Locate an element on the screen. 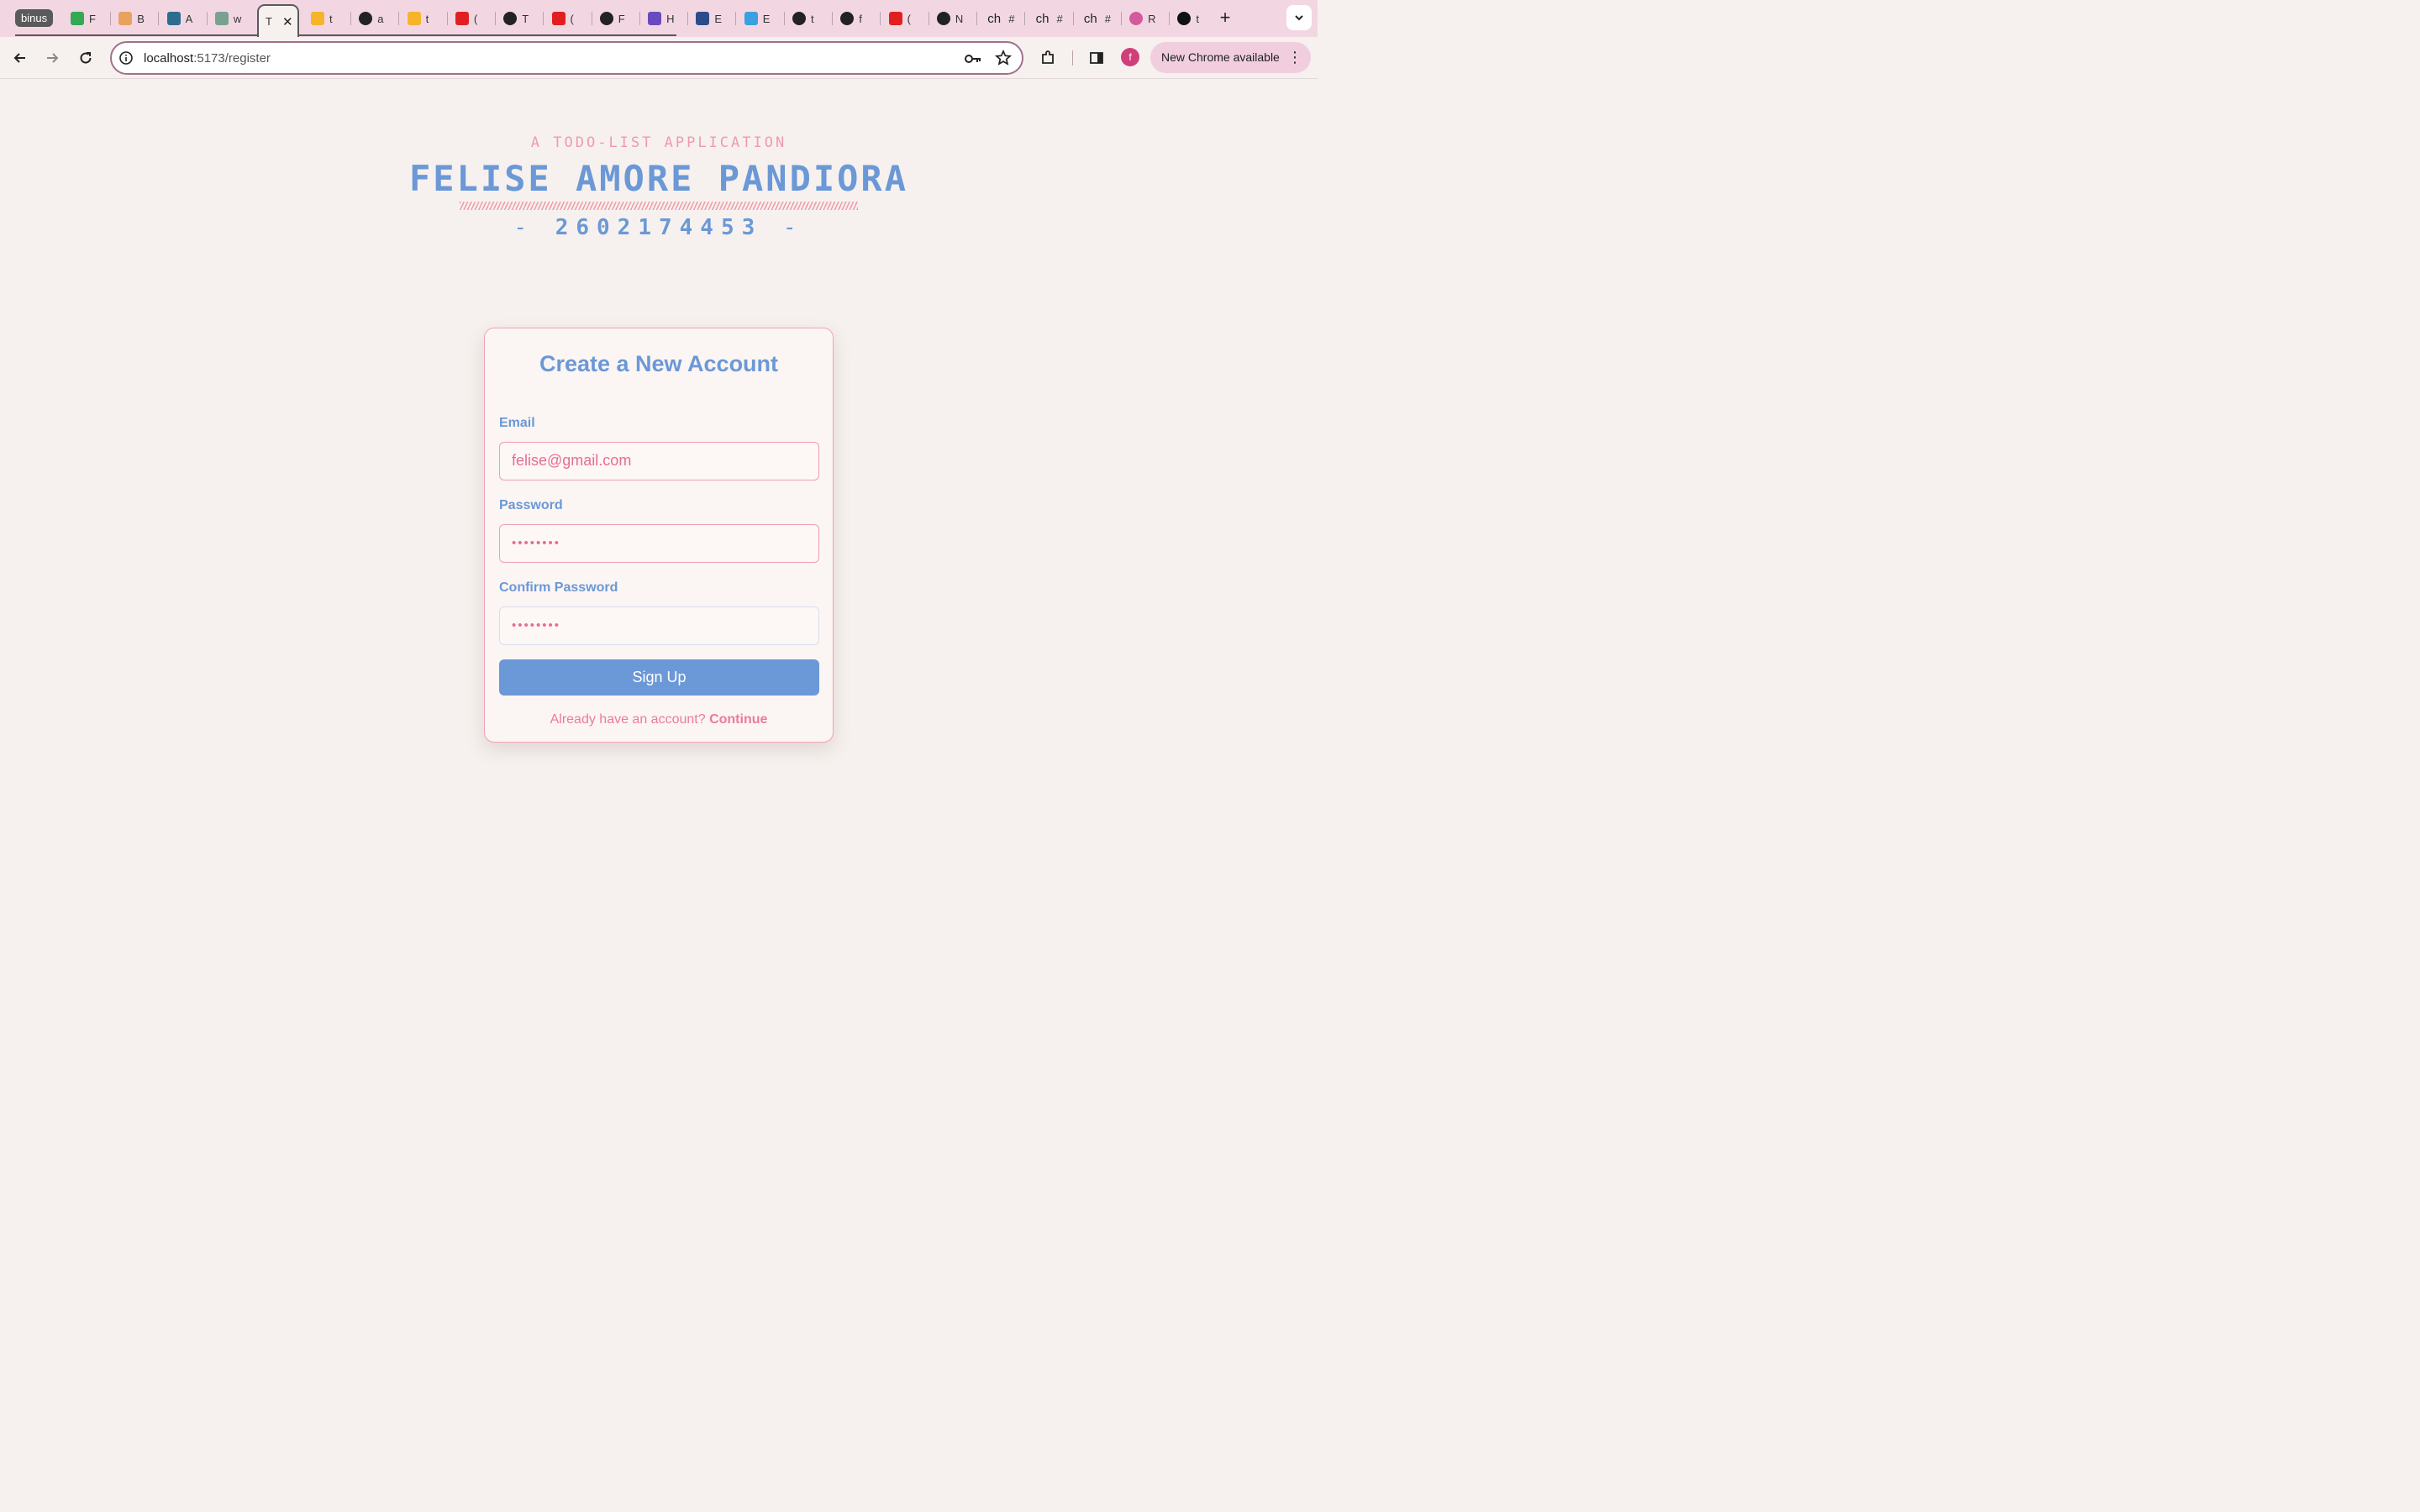 The width and height of the screenshot is (2420, 1512). password-label: Password is located at coordinates (531, 505).